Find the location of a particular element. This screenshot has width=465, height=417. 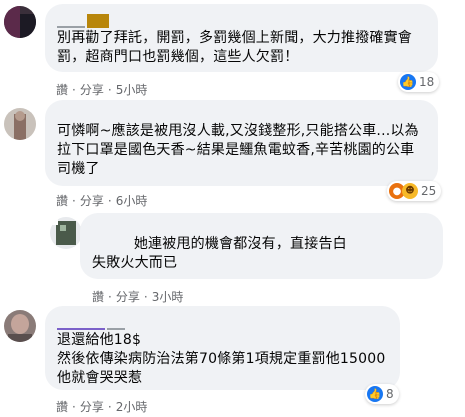

haha-icon: ☻ is located at coordinates (410, 191).